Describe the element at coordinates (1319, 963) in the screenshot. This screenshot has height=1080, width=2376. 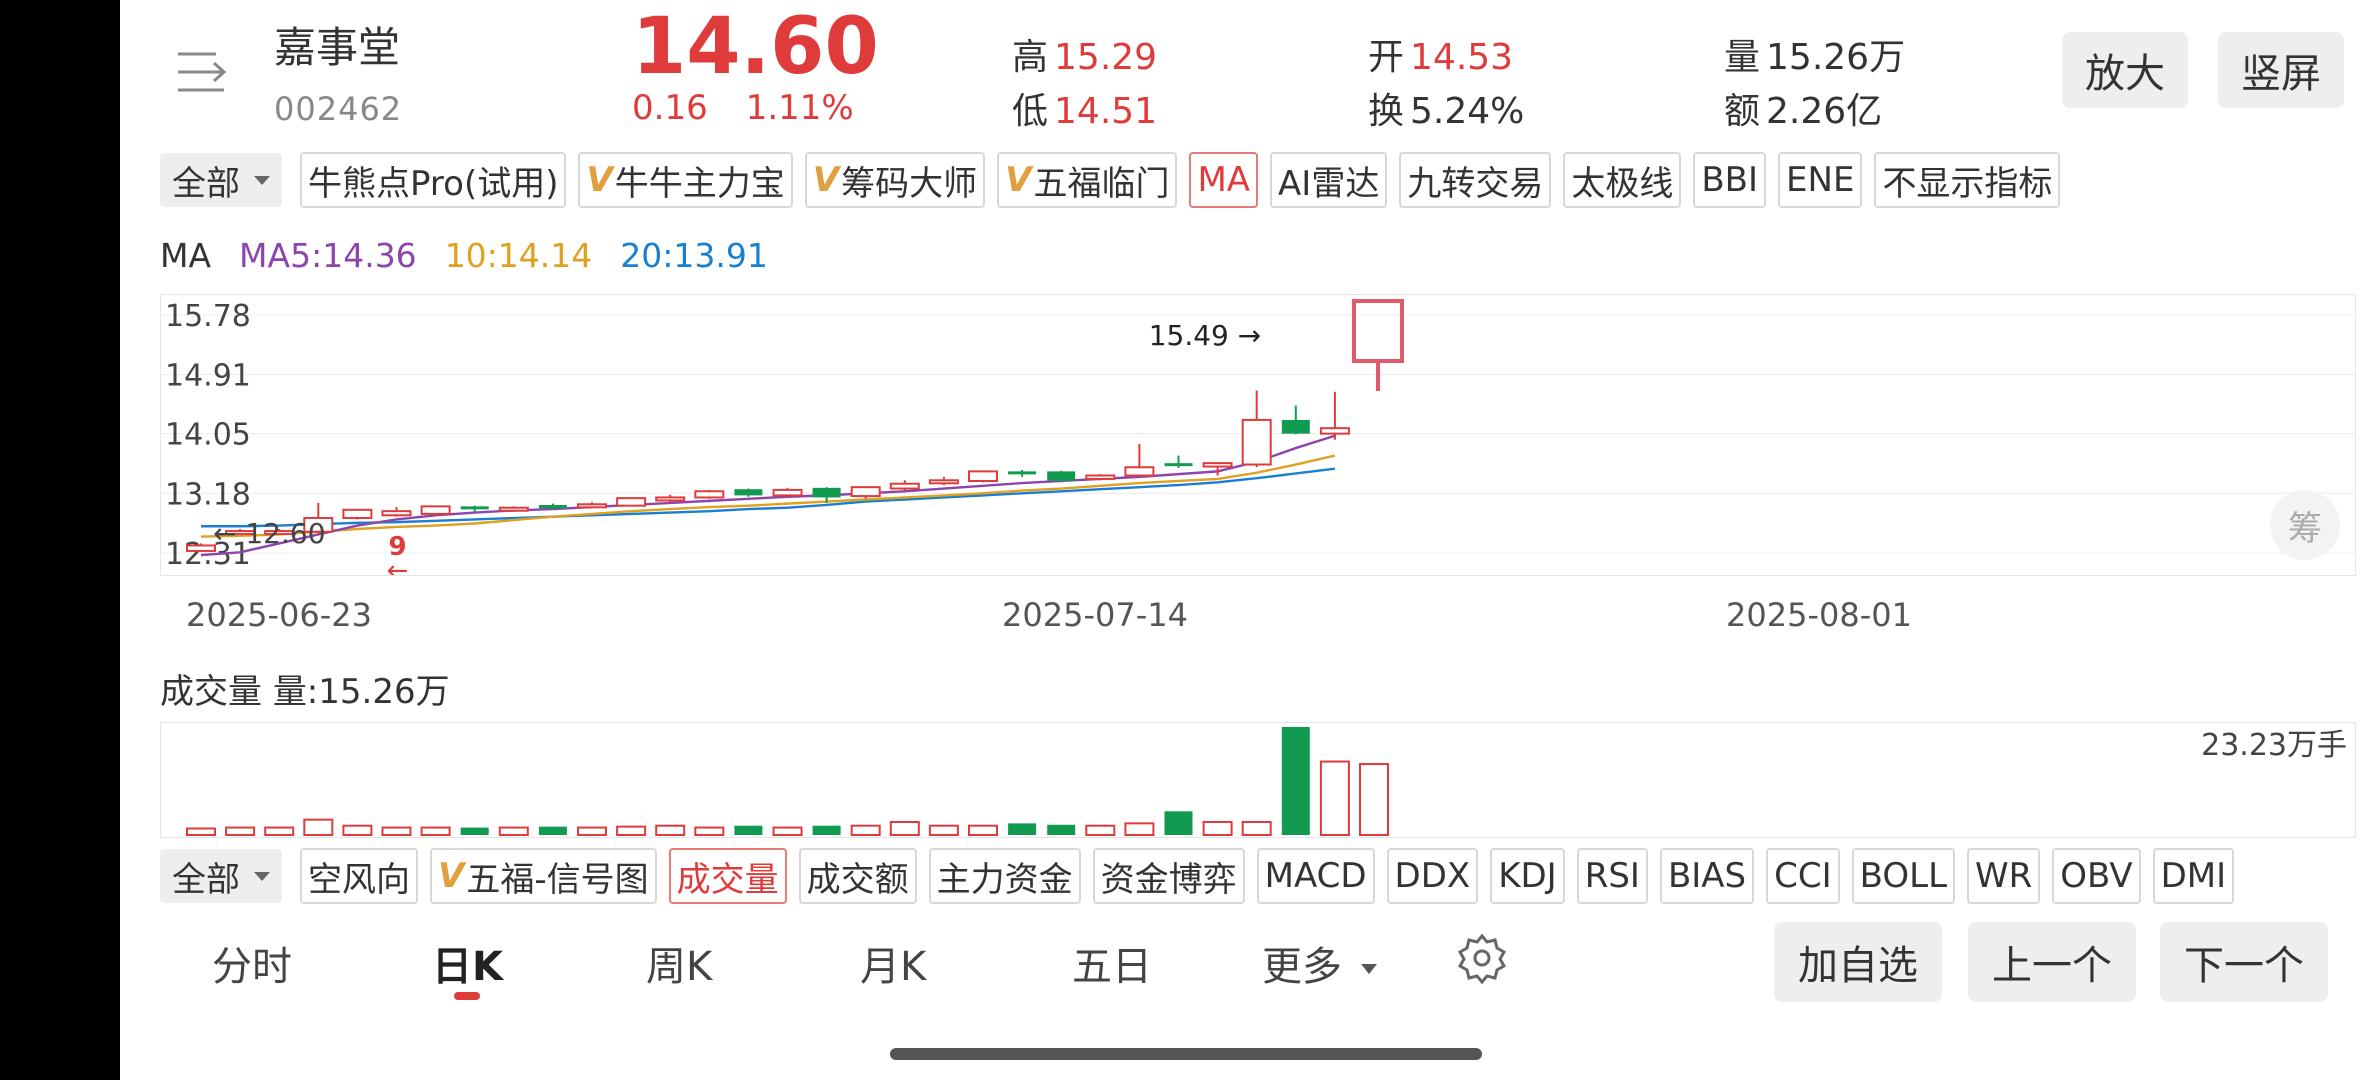
I see `tab-more: 更多` at that location.